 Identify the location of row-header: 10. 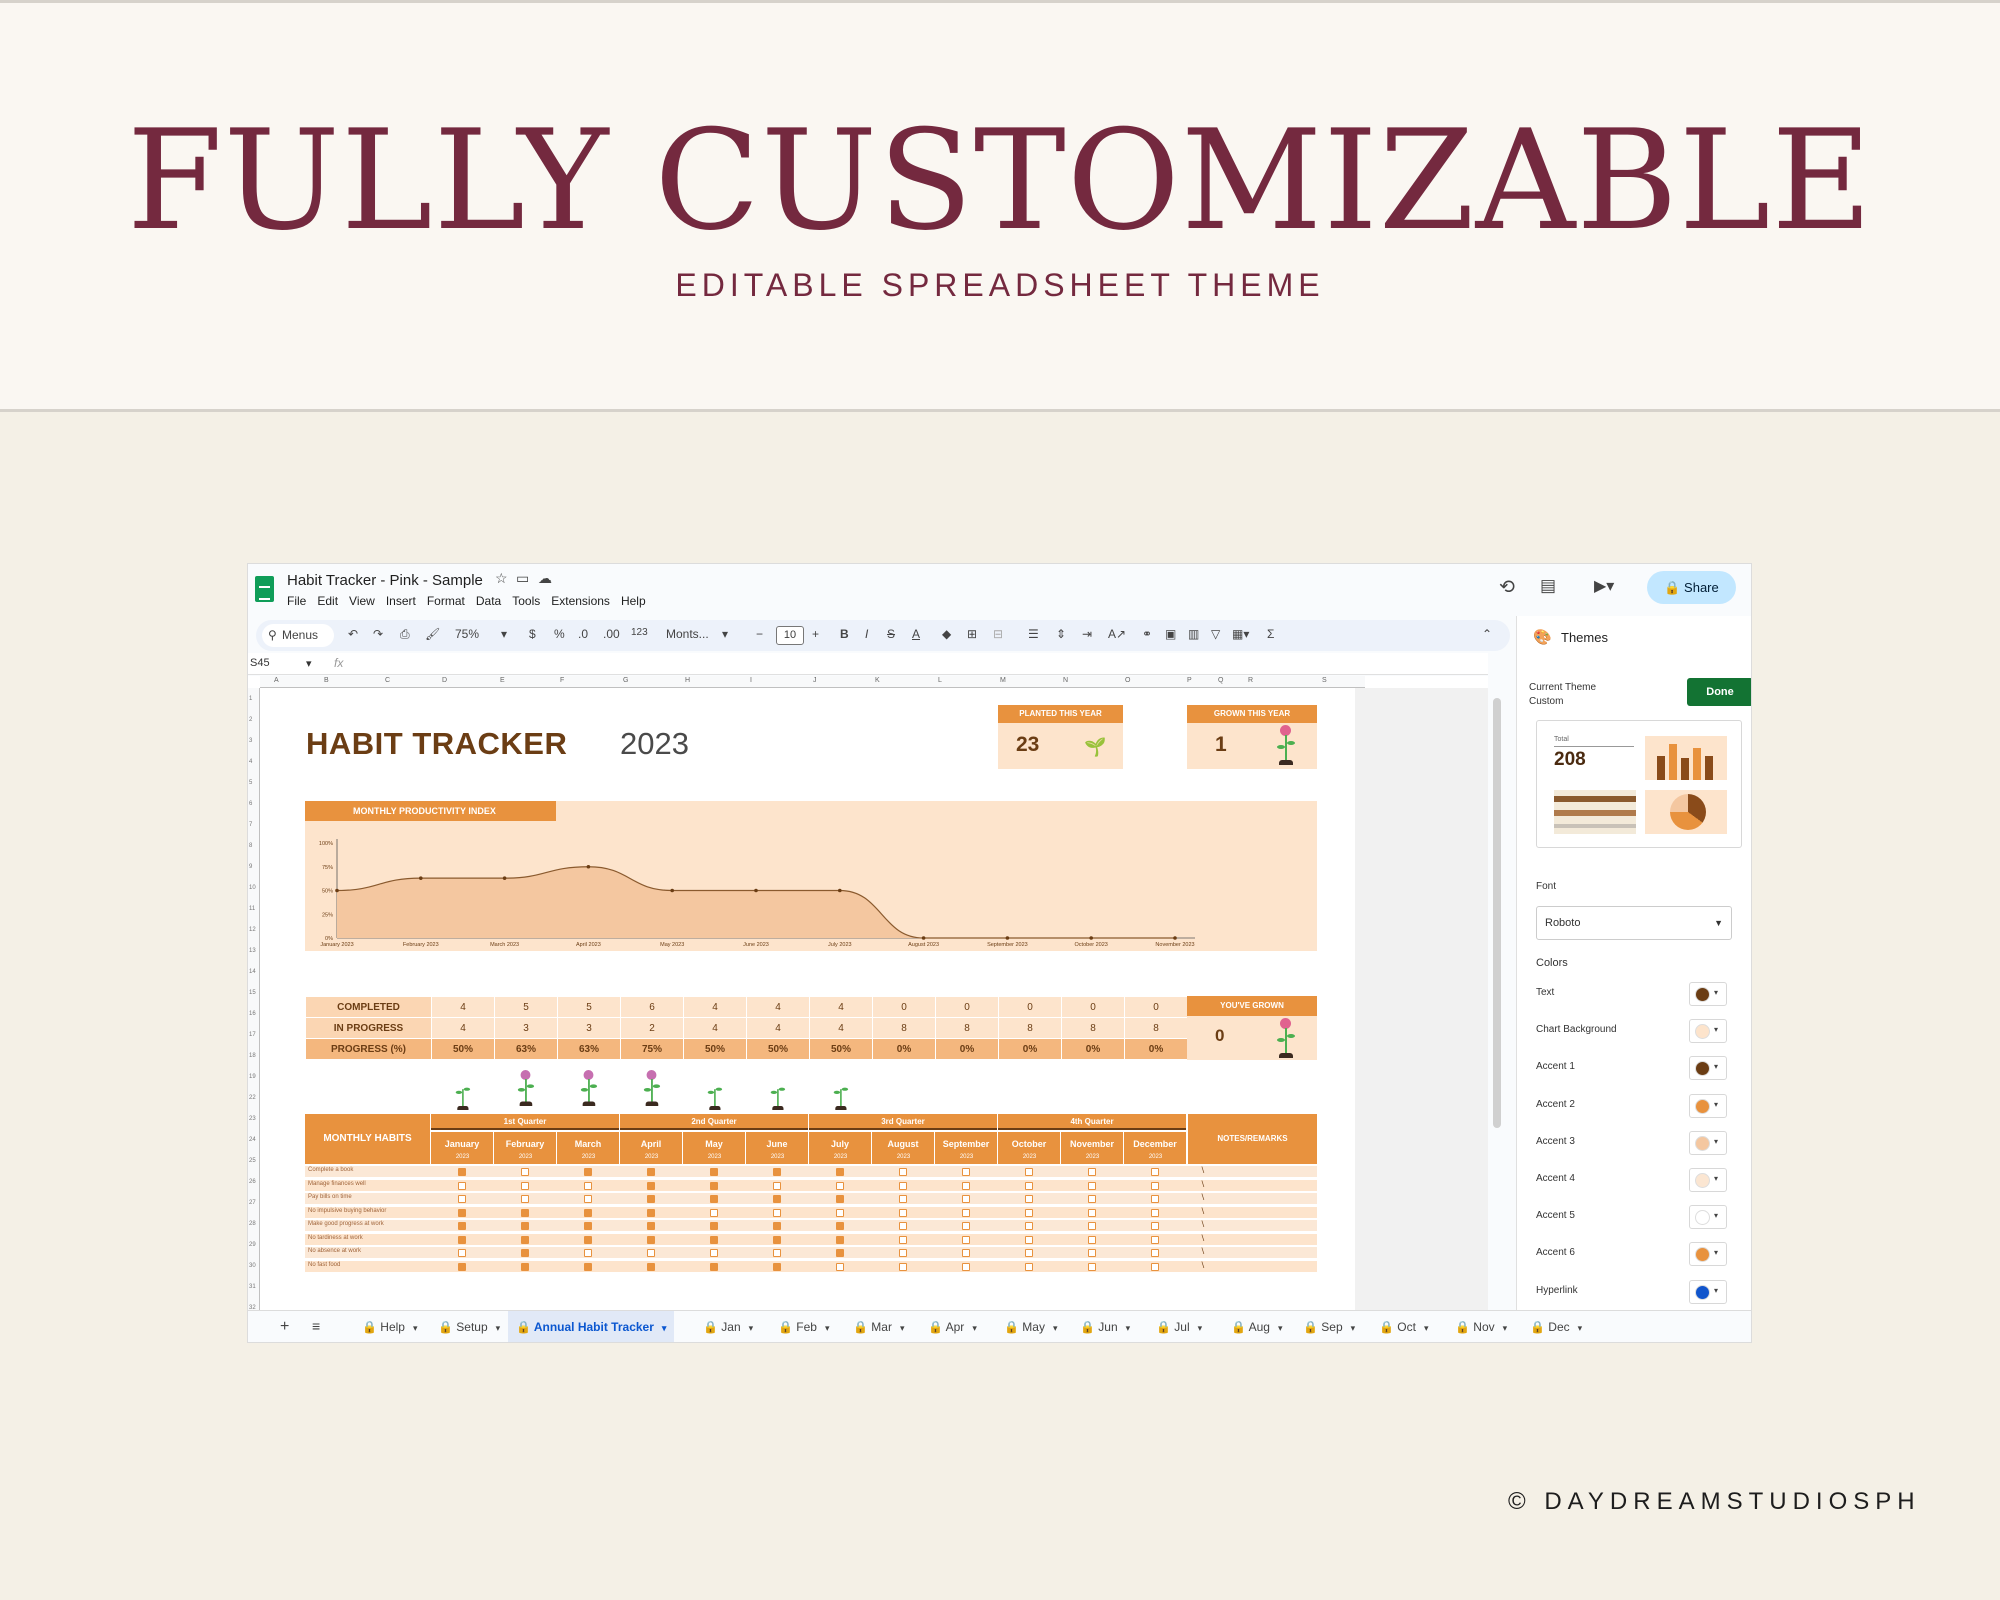
(252, 888).